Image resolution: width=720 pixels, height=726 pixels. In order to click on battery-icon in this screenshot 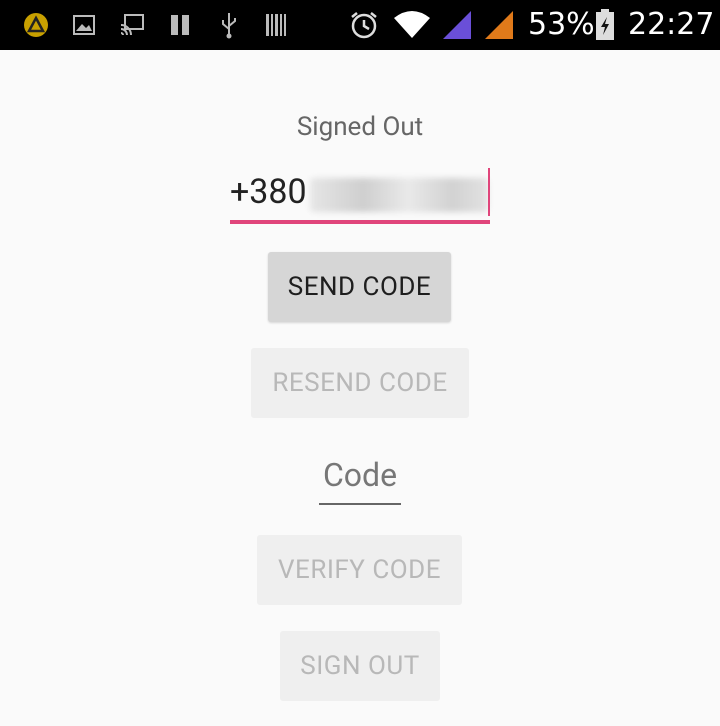, I will do `click(605, 25)`.